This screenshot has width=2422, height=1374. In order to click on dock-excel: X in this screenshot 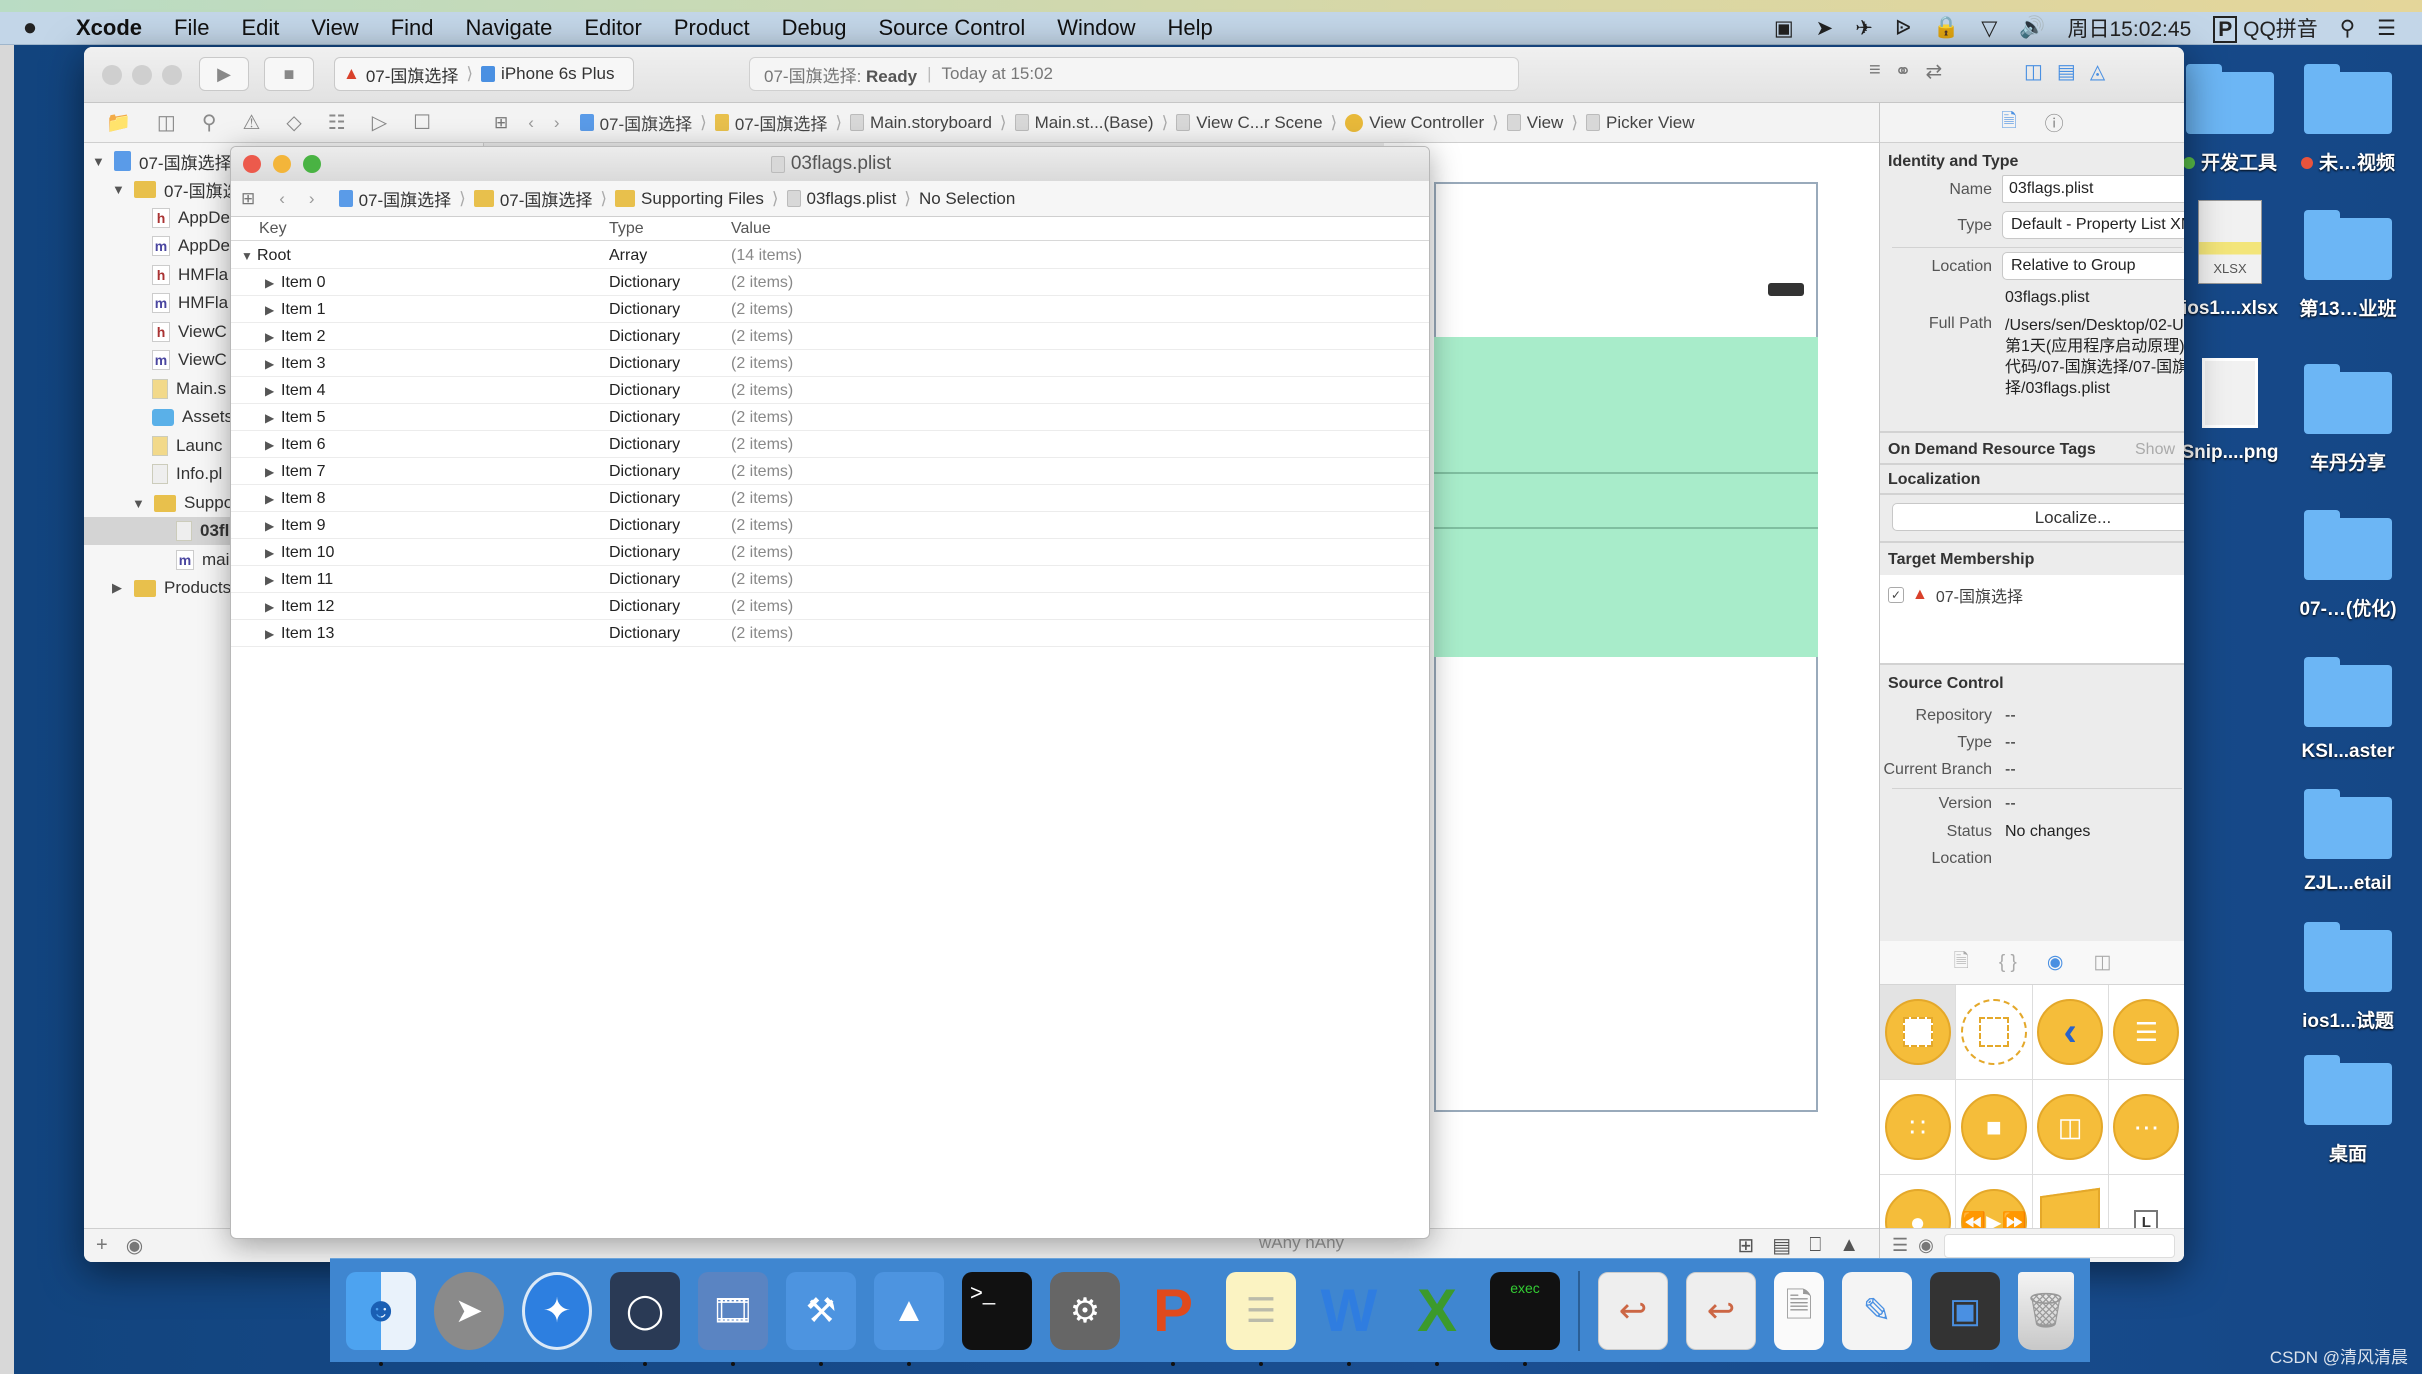, I will do `click(1437, 1319)`.